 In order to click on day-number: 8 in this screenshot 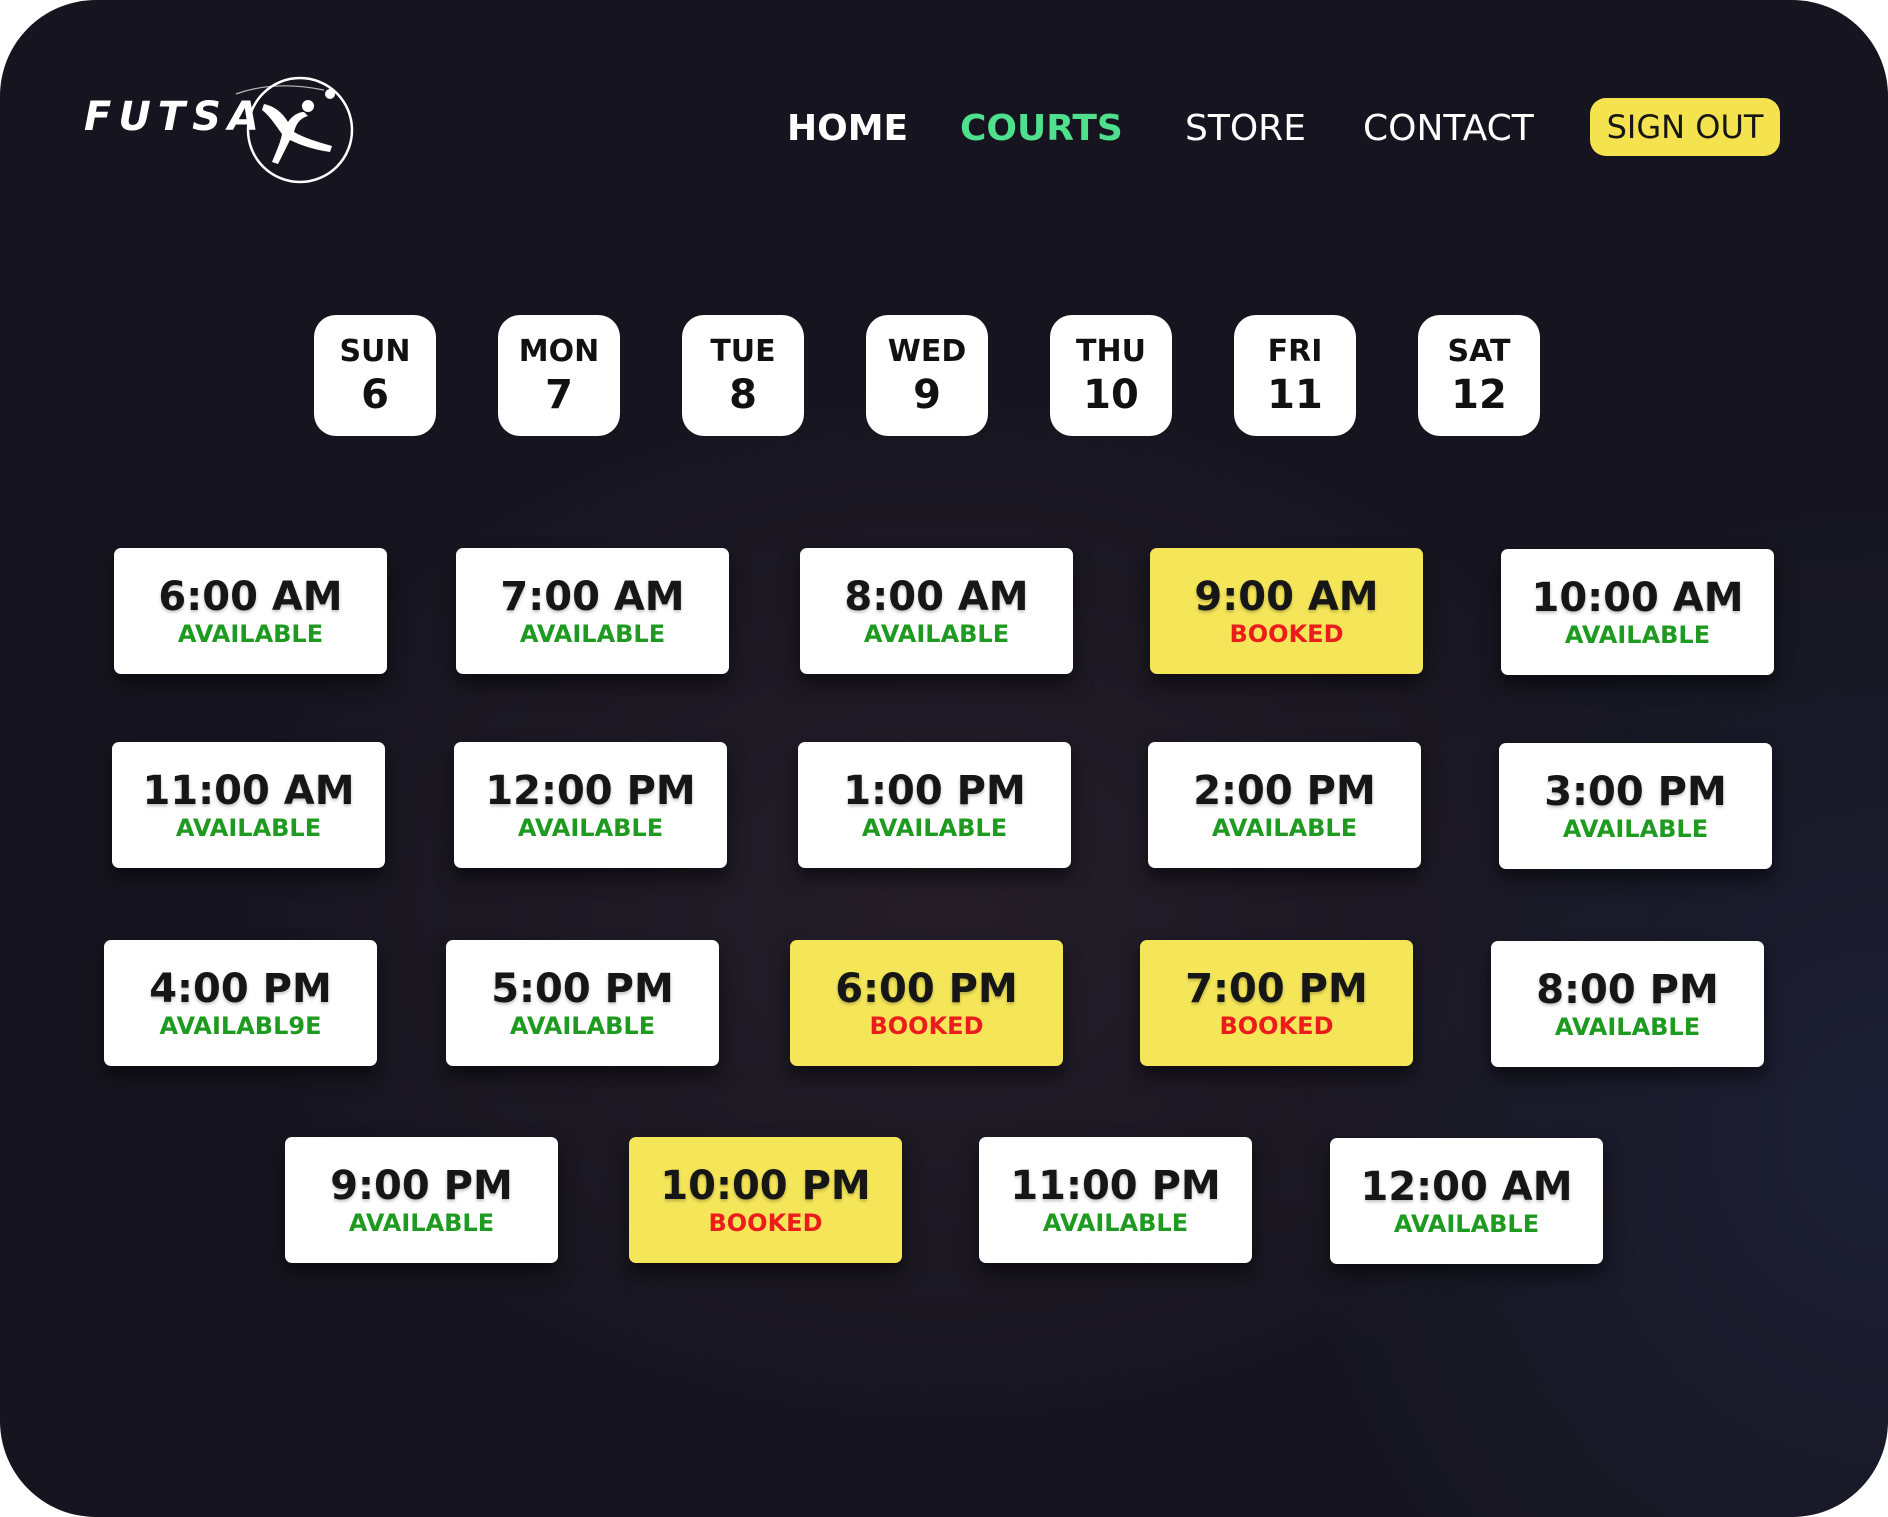, I will do `click(743, 394)`.